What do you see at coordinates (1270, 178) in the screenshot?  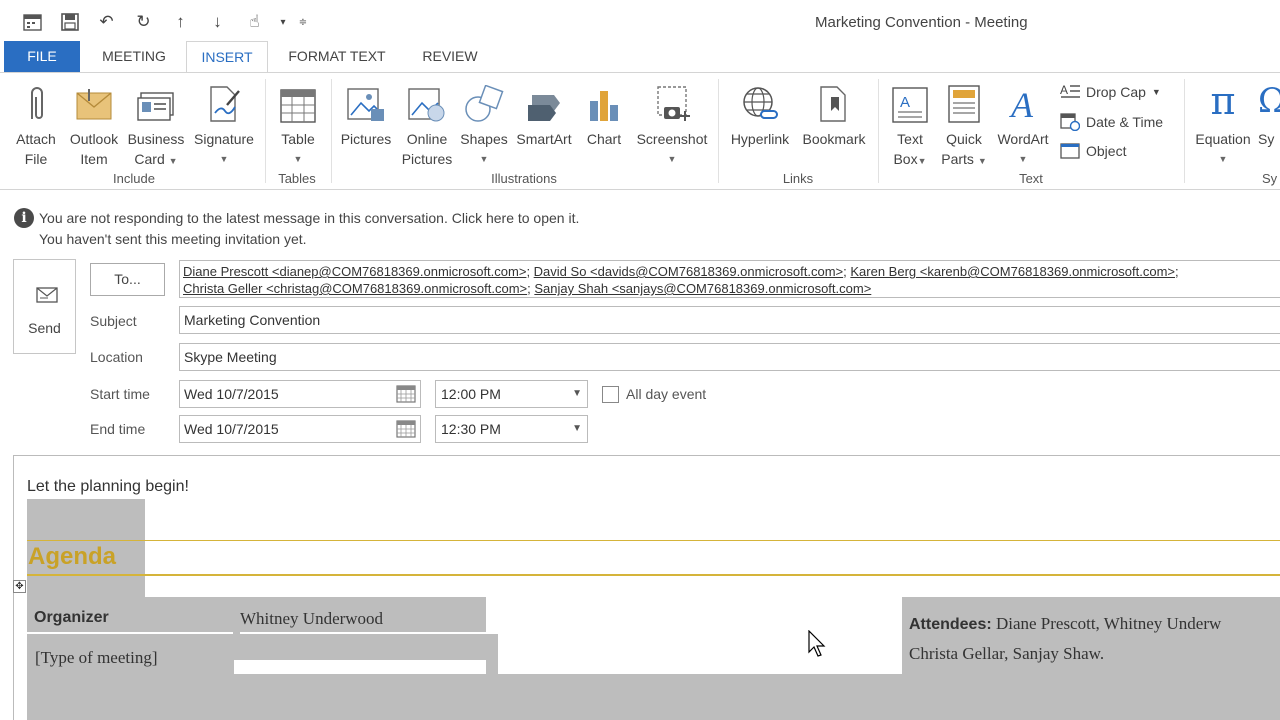 I see `group-label-symbols: Sy` at bounding box center [1270, 178].